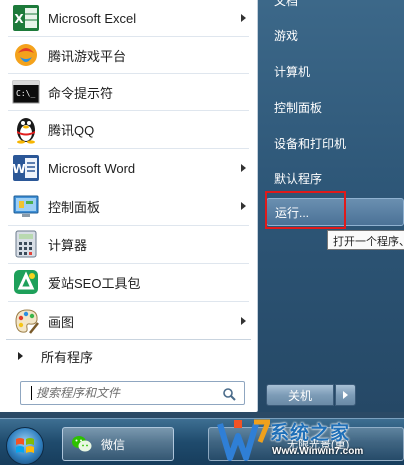 This screenshot has width=404, height=465. What do you see at coordinates (31, 393) in the screenshot?
I see `text-caret` at bounding box center [31, 393].